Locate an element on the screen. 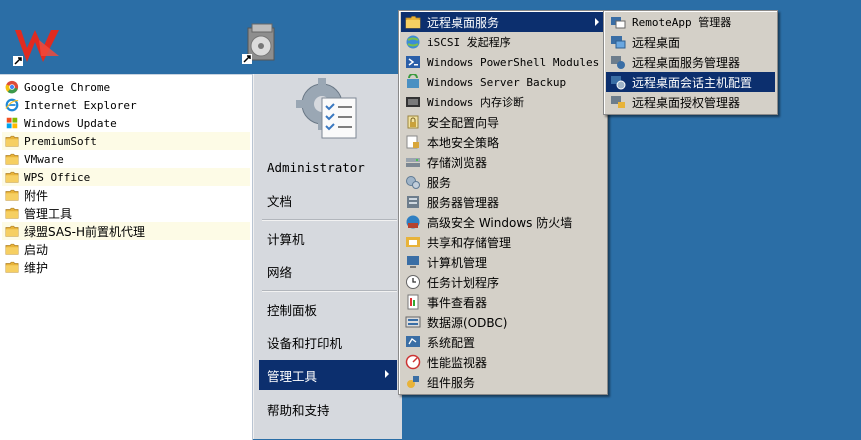  admin_menu-item: 计算机管理 is located at coordinates (503, 262).